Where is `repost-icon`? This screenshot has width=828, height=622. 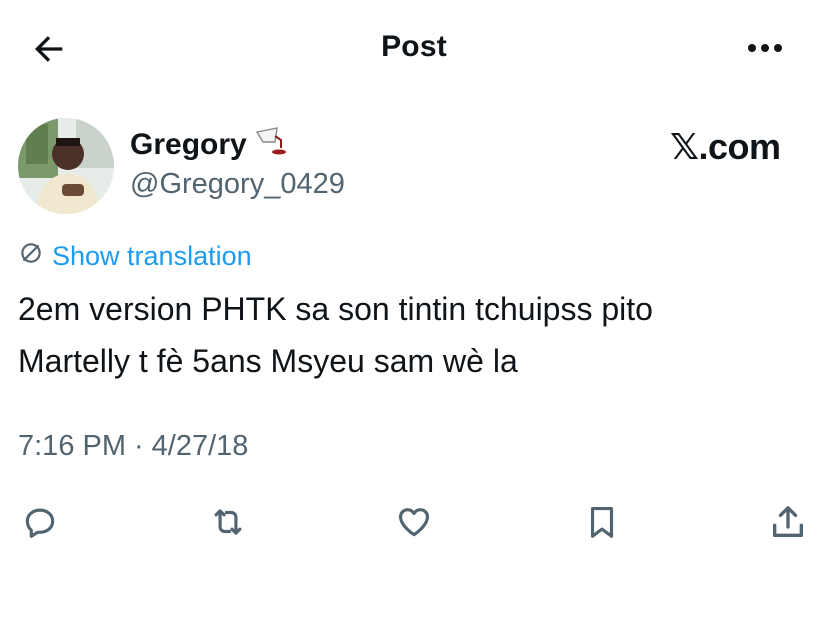
repost-icon is located at coordinates (228, 522).